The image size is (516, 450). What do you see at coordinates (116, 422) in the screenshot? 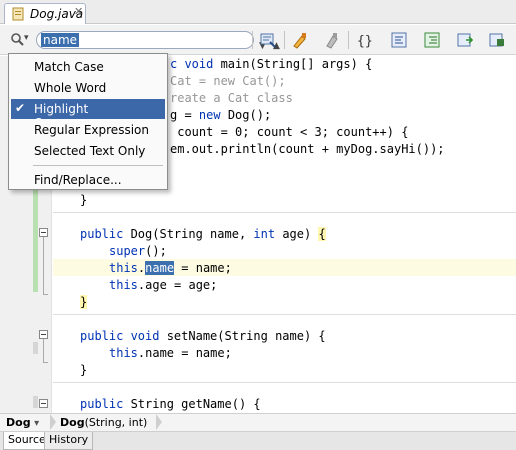
I see `breadcrumb-method-args: (String, int)` at bounding box center [116, 422].